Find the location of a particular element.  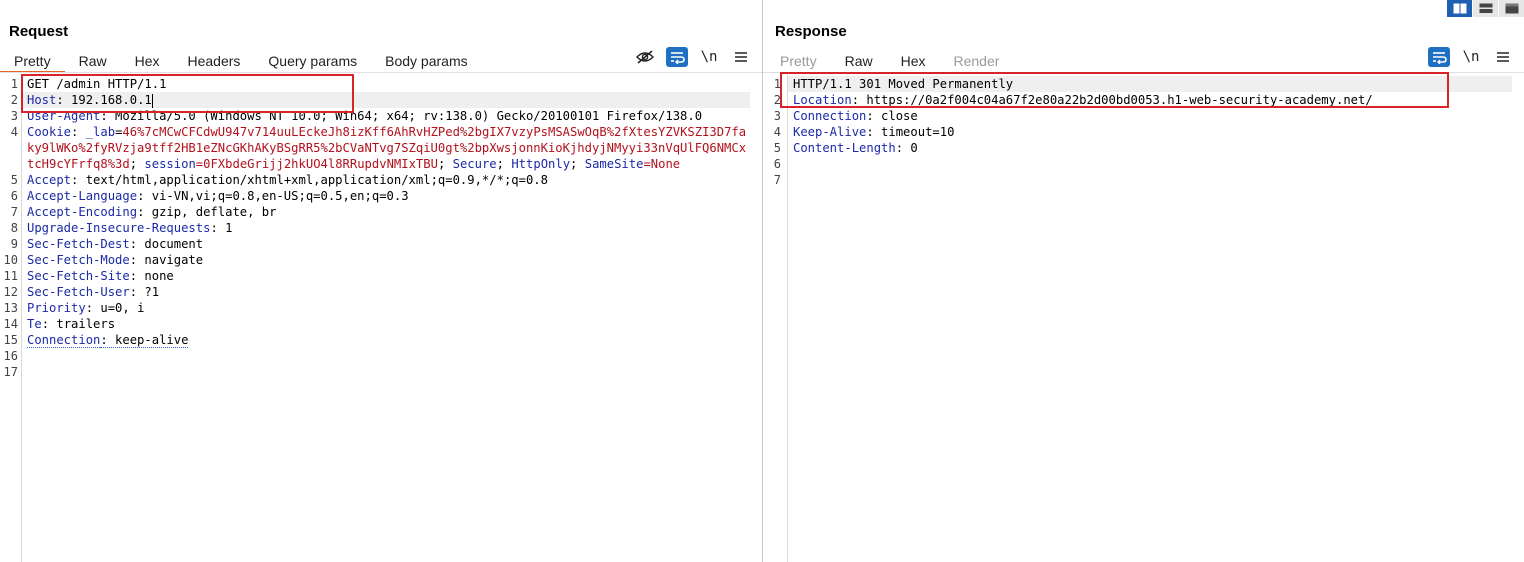

header-name: Cookie is located at coordinates (49, 132).